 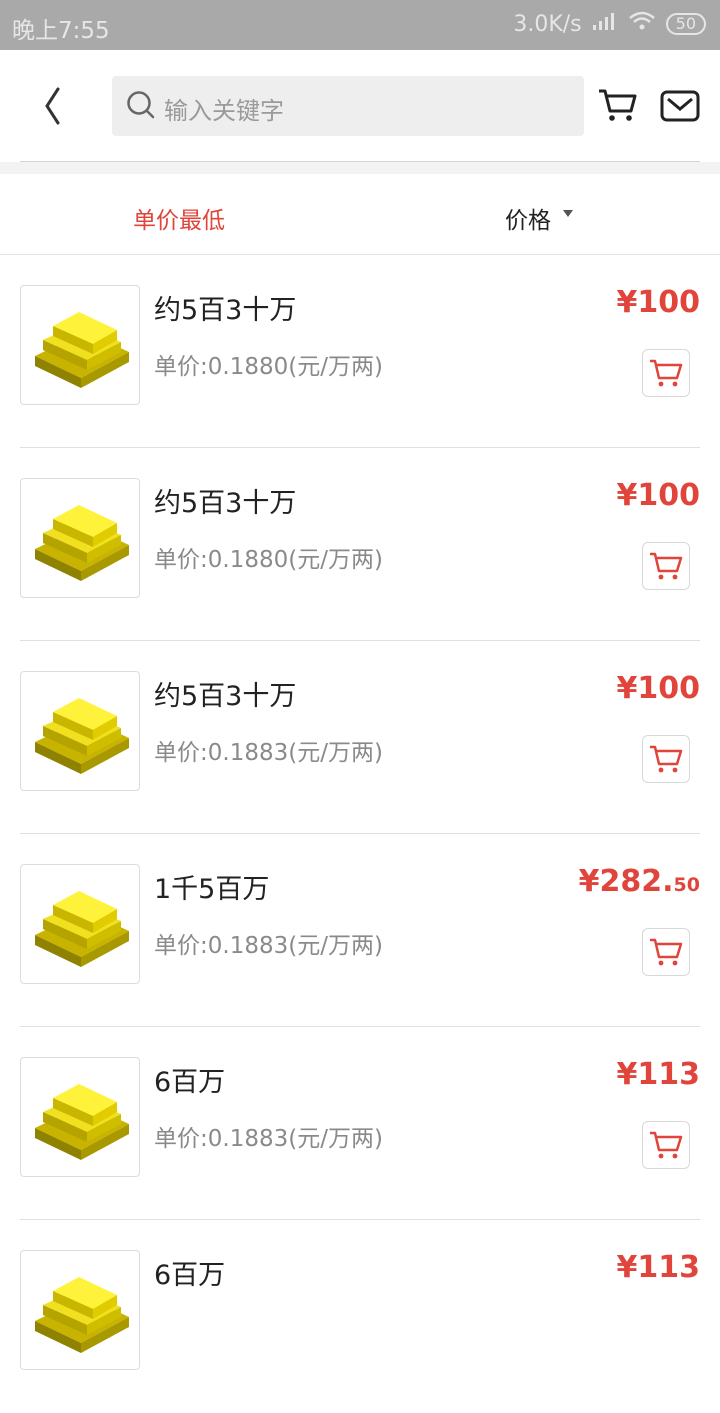 What do you see at coordinates (547, 24) in the screenshot?
I see `network-speed: 3.0K/s` at bounding box center [547, 24].